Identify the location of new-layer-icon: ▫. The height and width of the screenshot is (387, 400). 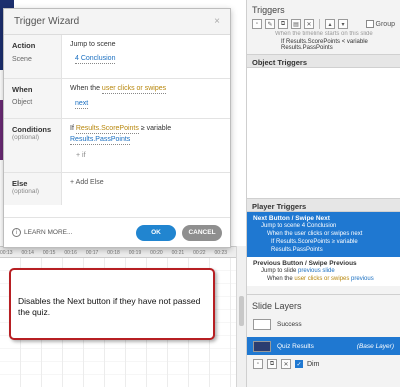
(258, 364).